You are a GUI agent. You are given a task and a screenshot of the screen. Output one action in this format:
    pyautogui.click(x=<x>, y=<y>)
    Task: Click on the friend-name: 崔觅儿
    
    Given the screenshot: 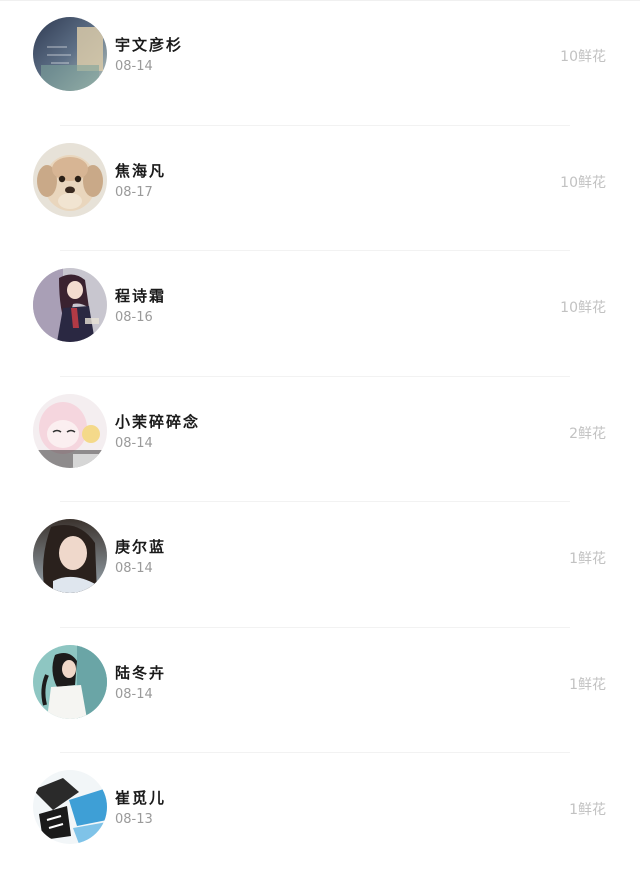 What is the action you would take?
    pyautogui.click(x=141, y=798)
    